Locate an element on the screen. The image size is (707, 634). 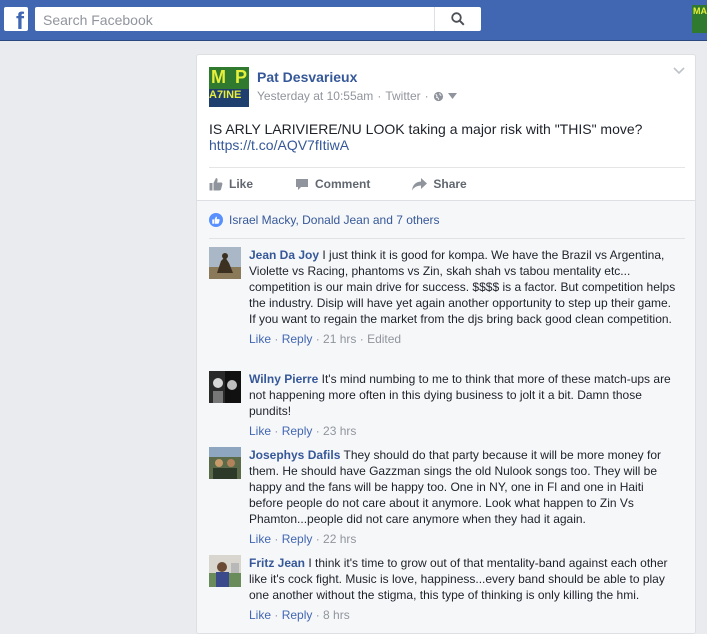
likers-summary: Israel Macky, Donald Jean and 7 others is located at coordinates (324, 220).